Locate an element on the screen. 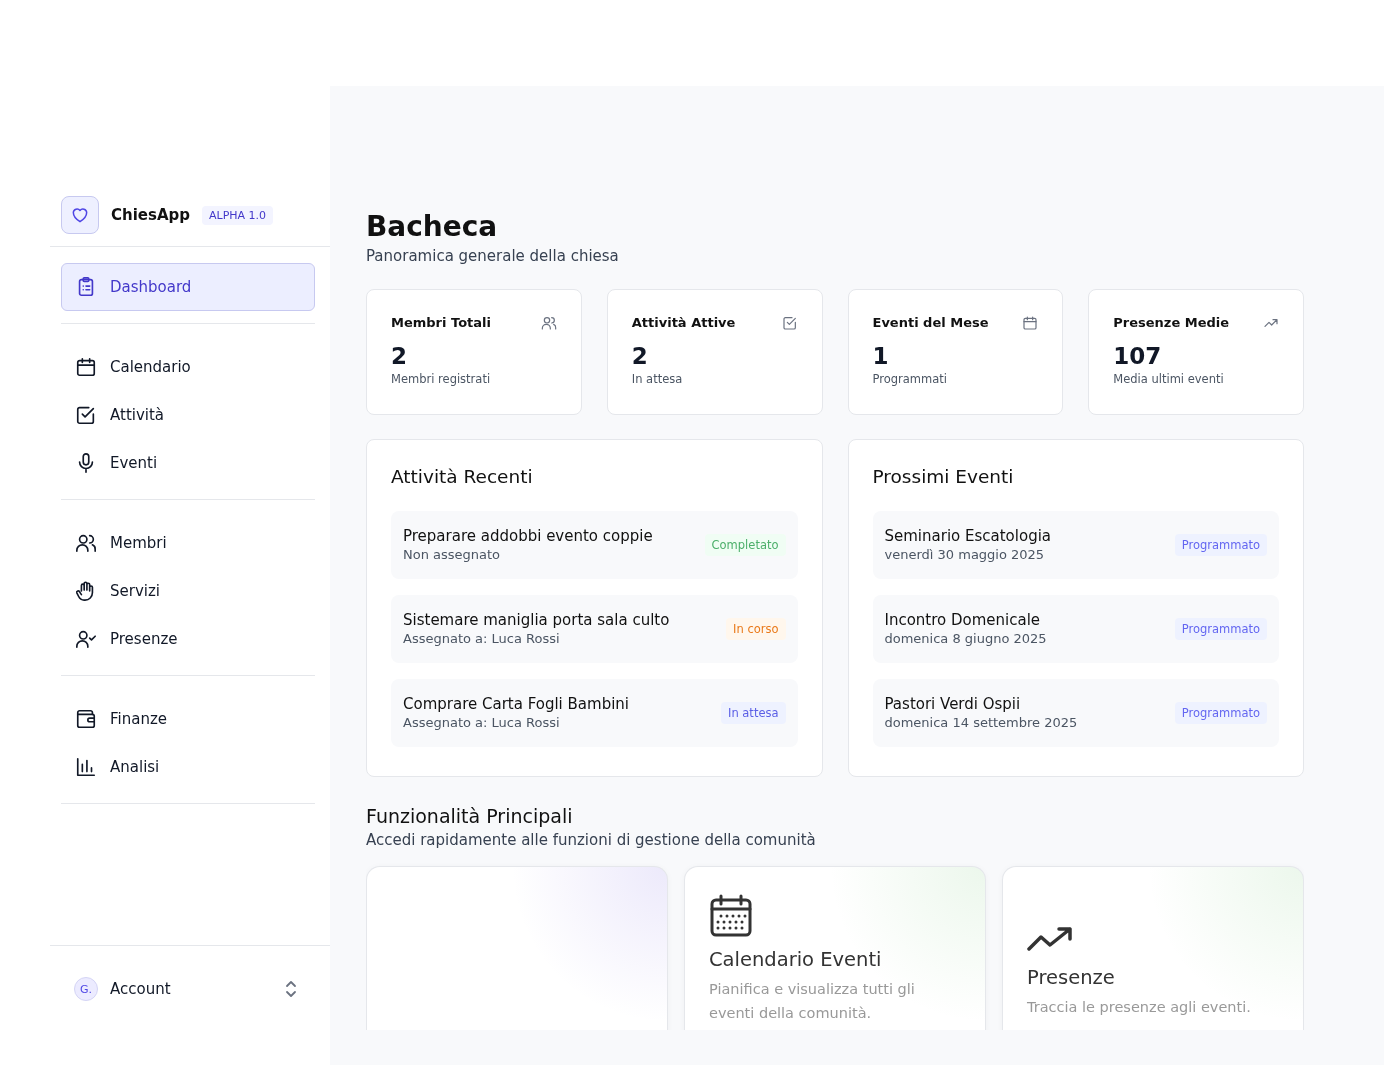 This screenshot has width=1384, height=1065. feature-title: Presenze is located at coordinates (1071, 977).